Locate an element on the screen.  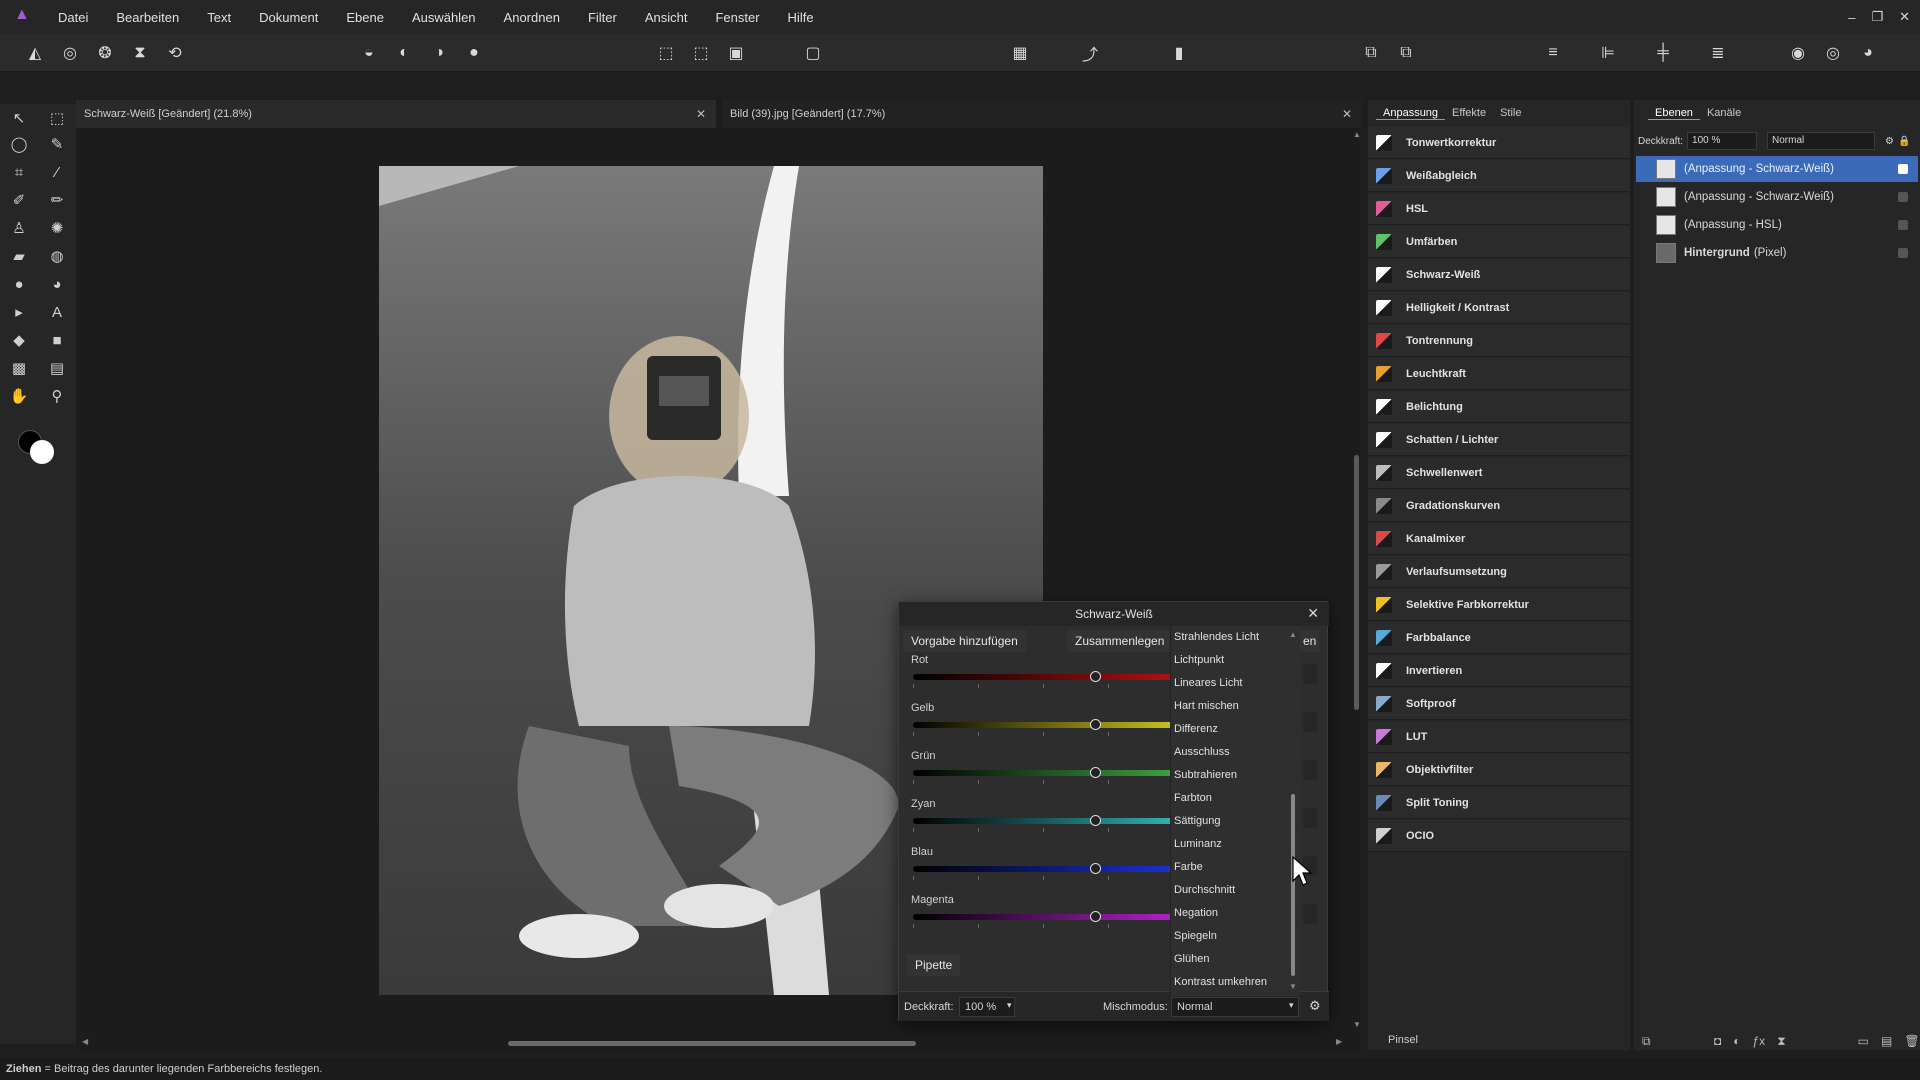
dialog-blend-select: Normal is located at coordinates (1235, 1007).